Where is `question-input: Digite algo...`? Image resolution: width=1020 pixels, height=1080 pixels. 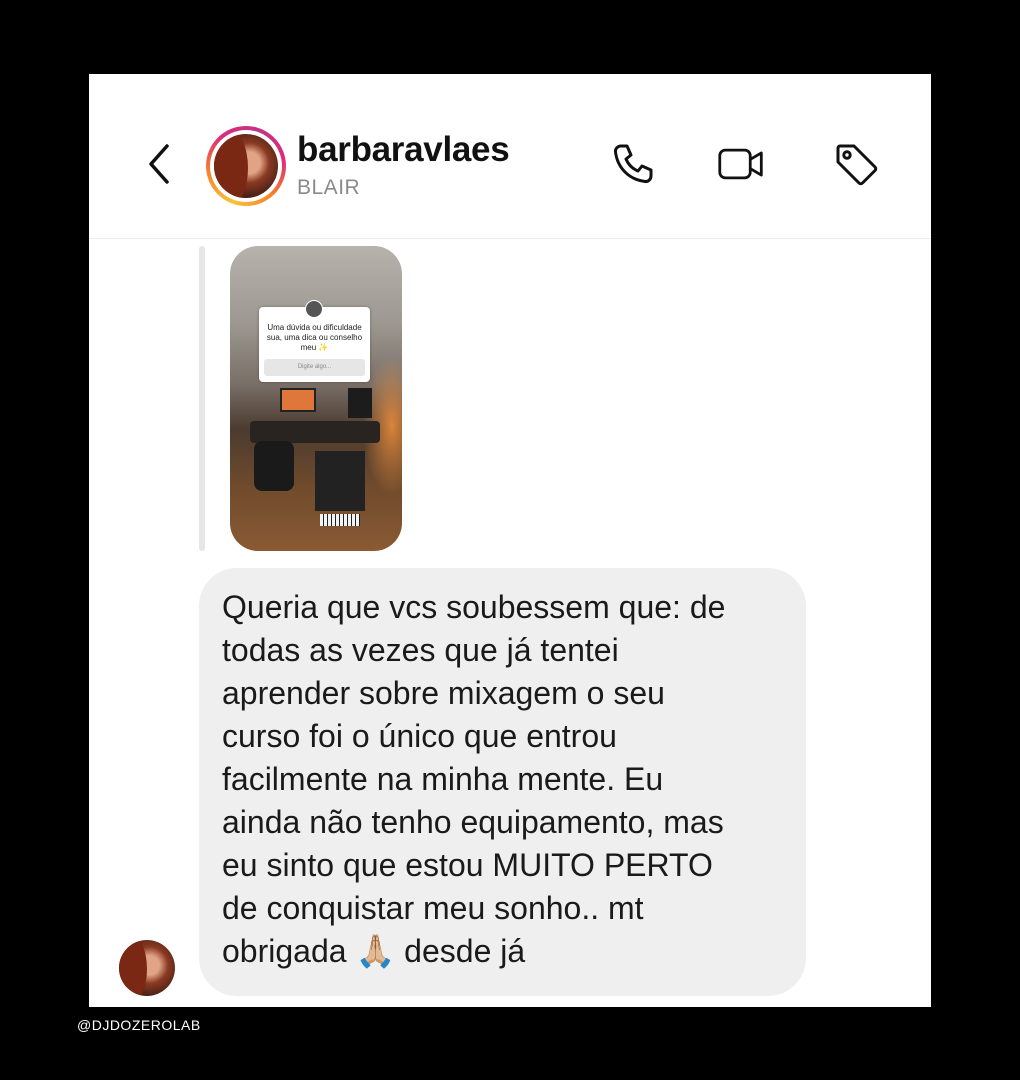
question-input: Digite algo... is located at coordinates (314, 367).